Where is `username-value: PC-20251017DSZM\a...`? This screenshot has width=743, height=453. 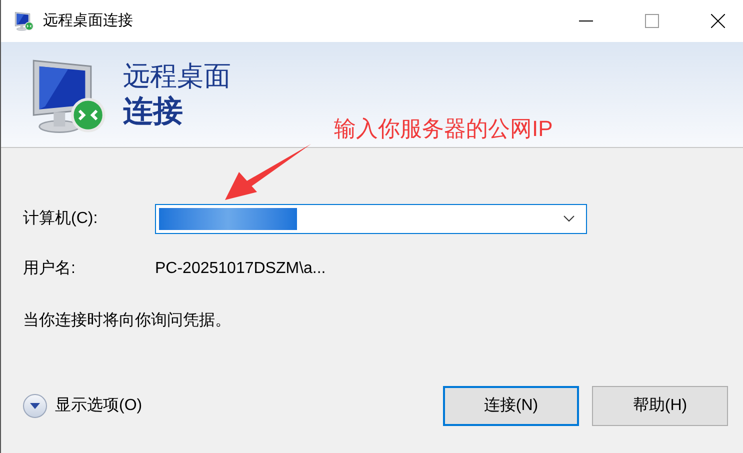 username-value: PC-20251017DSZM\a... is located at coordinates (240, 269).